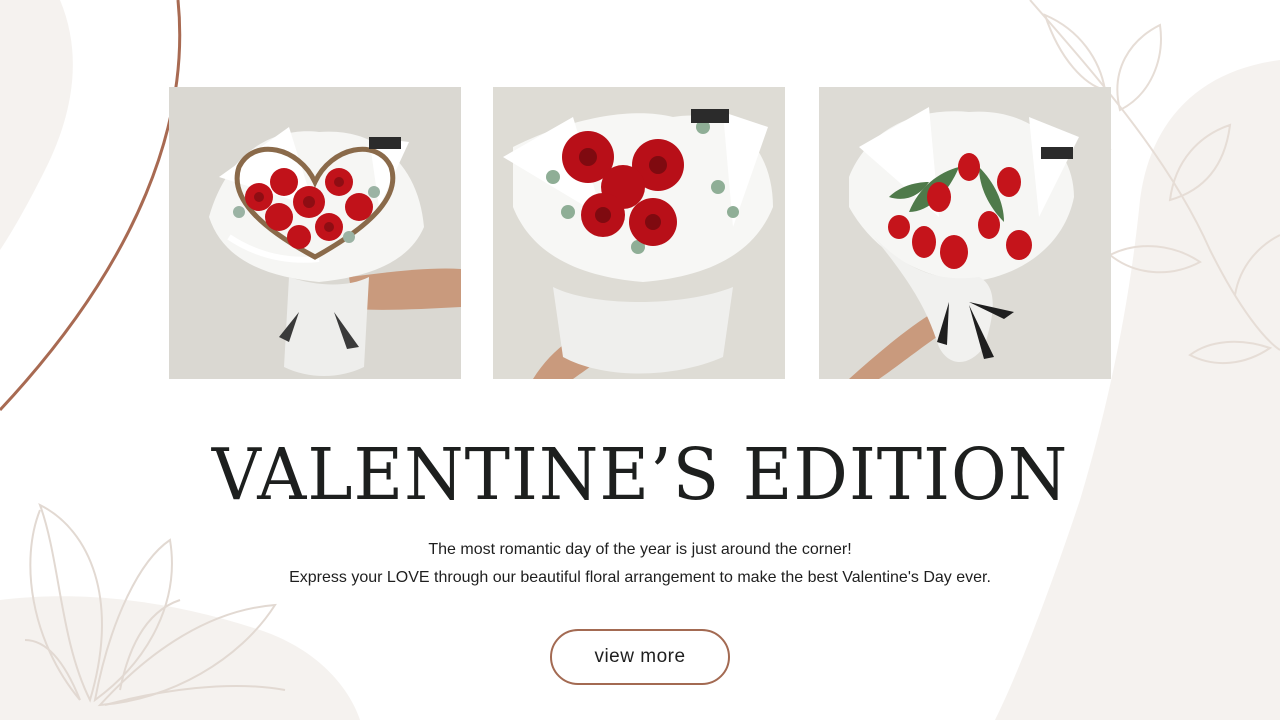 The width and height of the screenshot is (1280, 720). What do you see at coordinates (965, 233) in the screenshot?
I see `bouquet-photo-red-tulips` at bounding box center [965, 233].